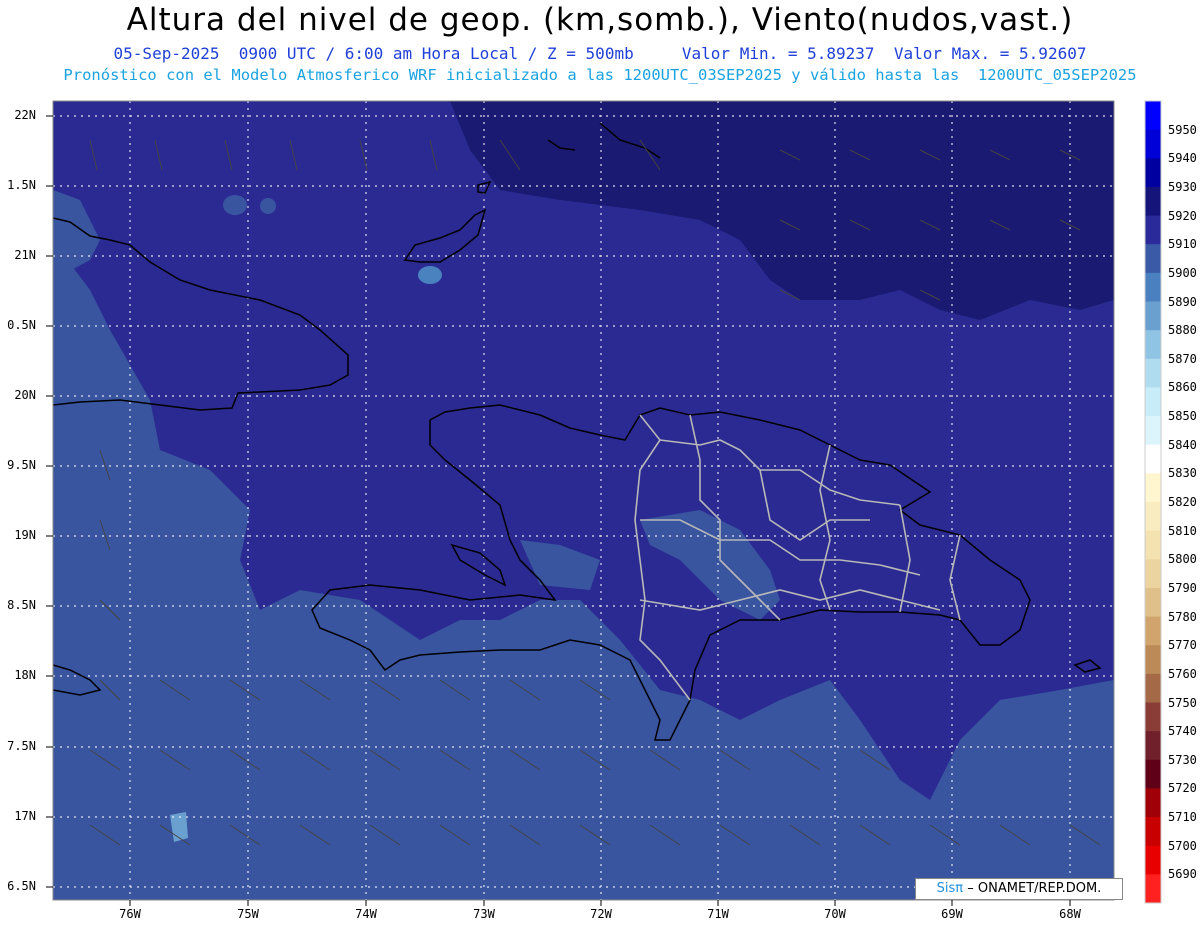  What do you see at coordinates (1182, 272) in the screenshot?
I see `colorbar-label: 5900` at bounding box center [1182, 272].